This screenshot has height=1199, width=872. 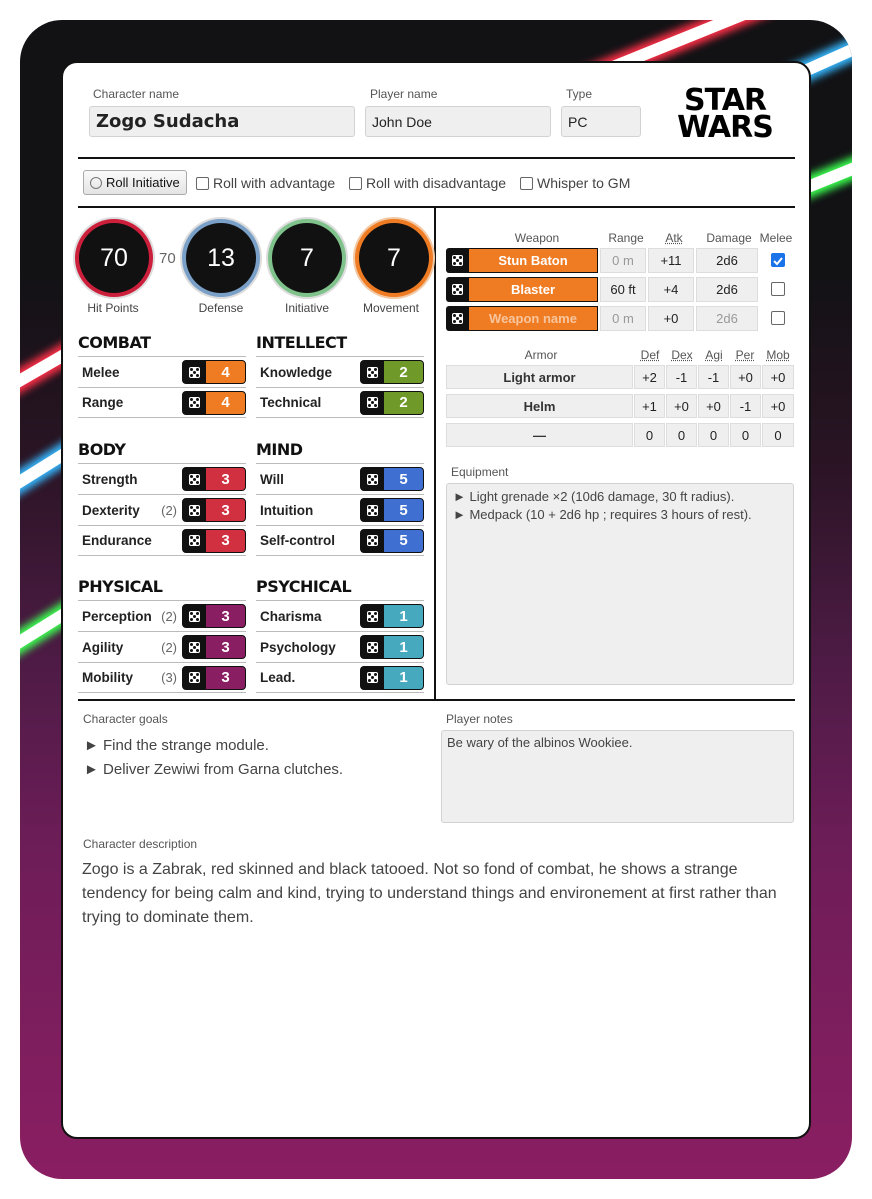 What do you see at coordinates (340, 371) in the screenshot?
I see `skill-row-knowledge: Knowledge 2` at bounding box center [340, 371].